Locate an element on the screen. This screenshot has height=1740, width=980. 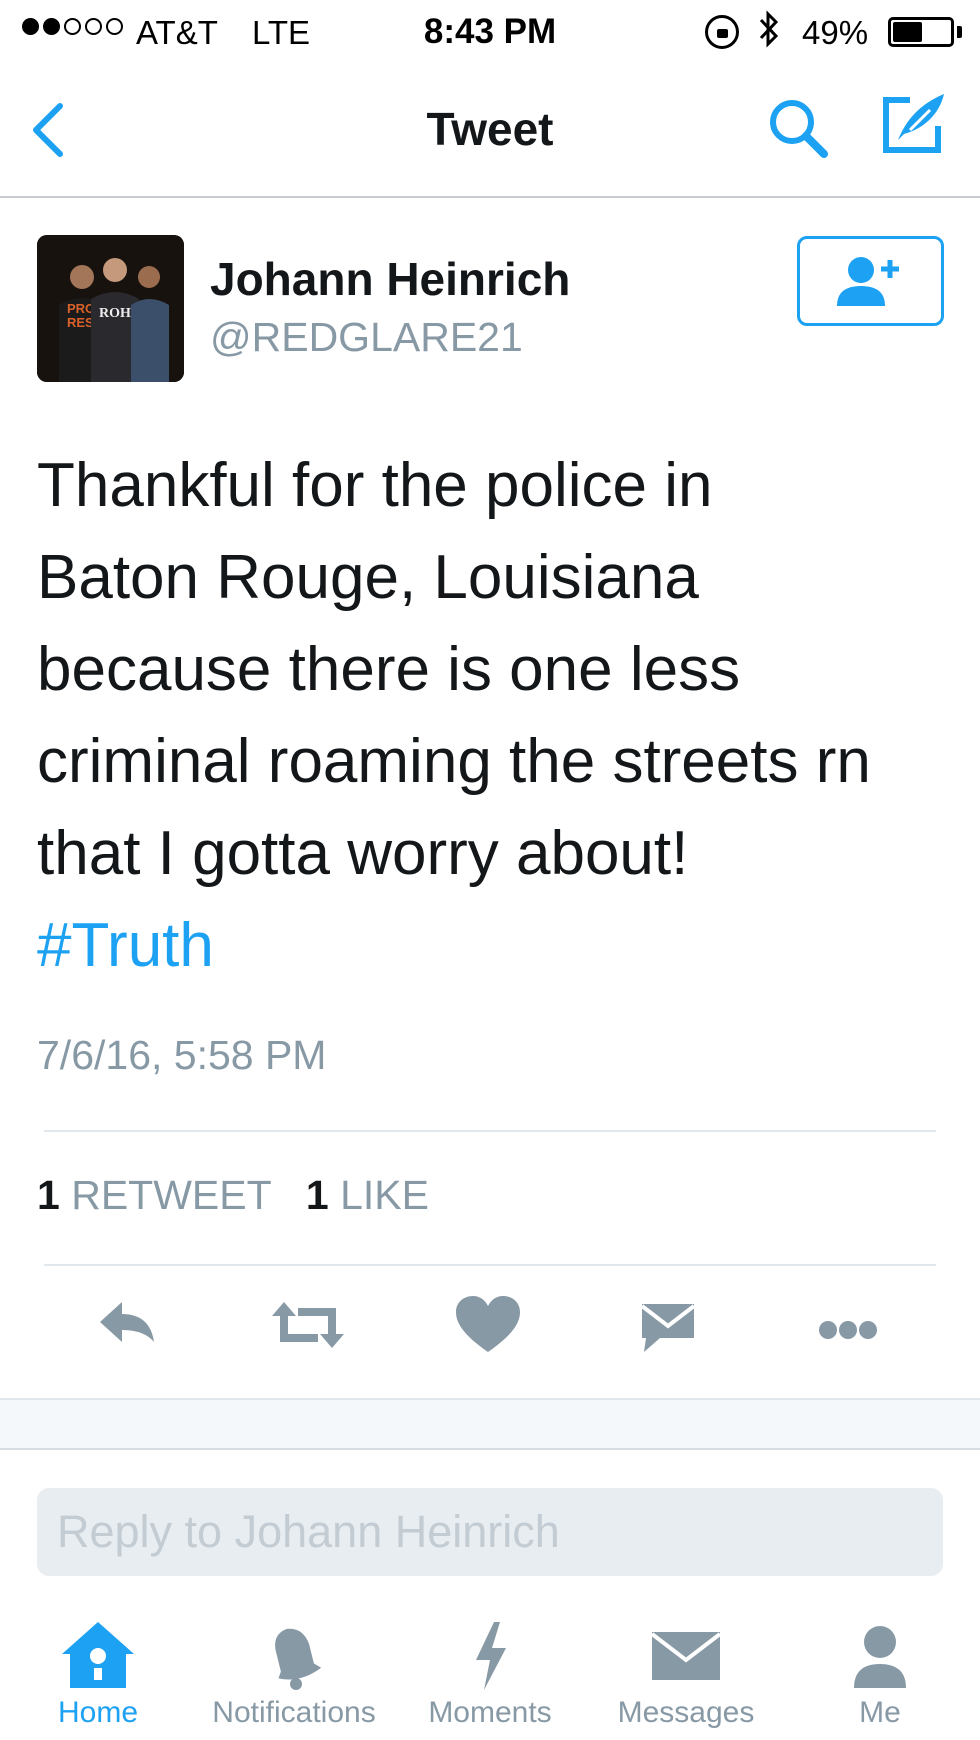
battery-percent: 49% is located at coordinates (835, 32).